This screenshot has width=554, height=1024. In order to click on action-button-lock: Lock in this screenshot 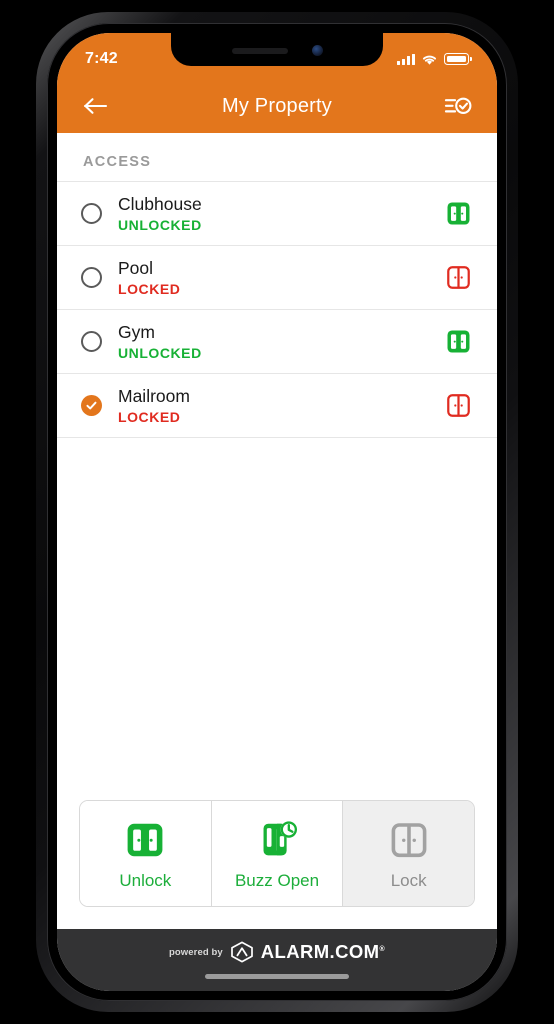, I will do `click(408, 853)`.